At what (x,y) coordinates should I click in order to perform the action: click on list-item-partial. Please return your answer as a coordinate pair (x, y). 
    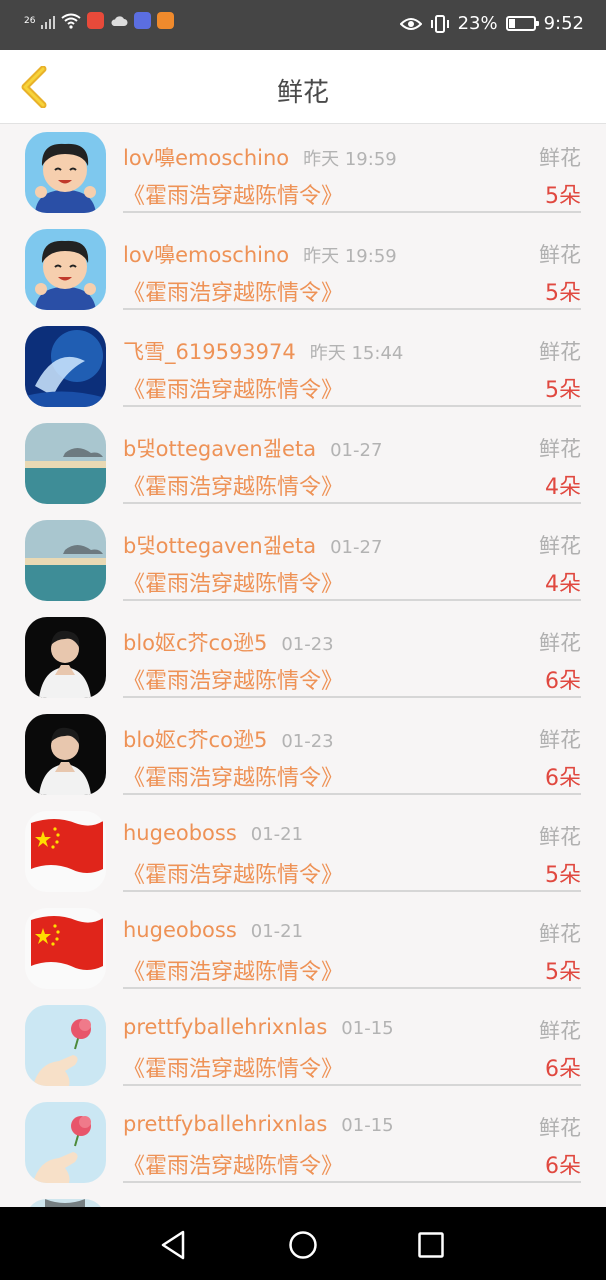
    Looking at the image, I should click on (303, 1199).